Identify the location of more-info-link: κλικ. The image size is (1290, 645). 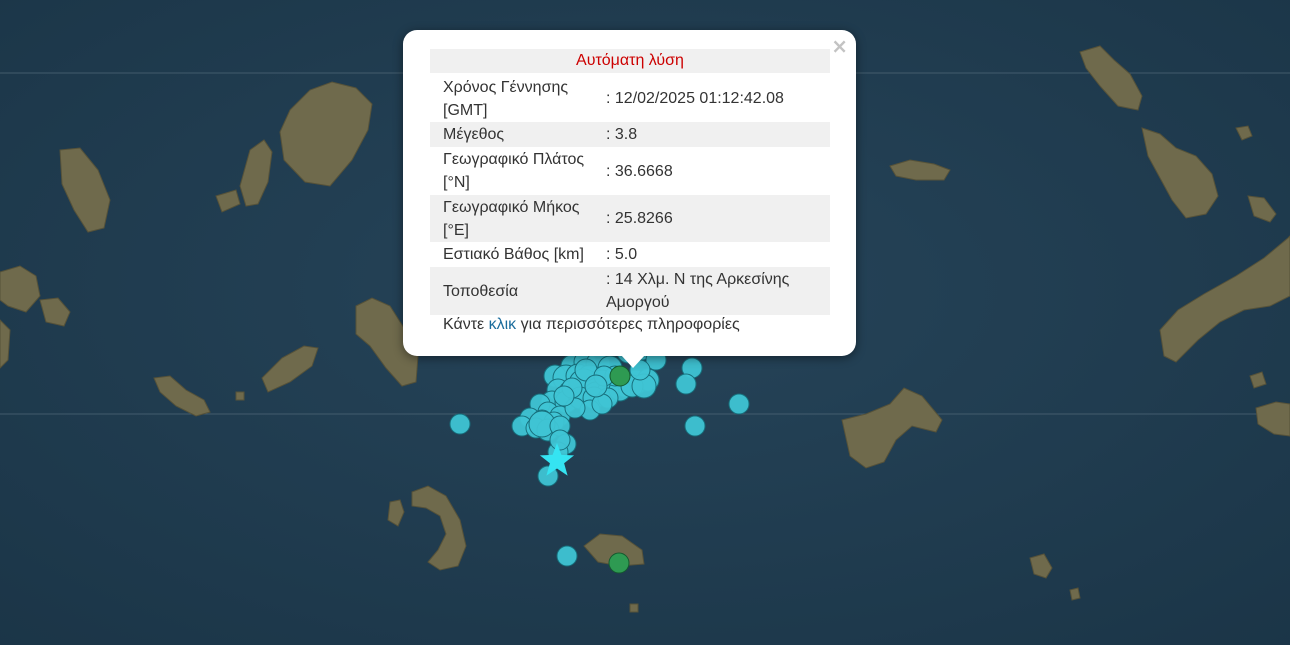
(503, 324).